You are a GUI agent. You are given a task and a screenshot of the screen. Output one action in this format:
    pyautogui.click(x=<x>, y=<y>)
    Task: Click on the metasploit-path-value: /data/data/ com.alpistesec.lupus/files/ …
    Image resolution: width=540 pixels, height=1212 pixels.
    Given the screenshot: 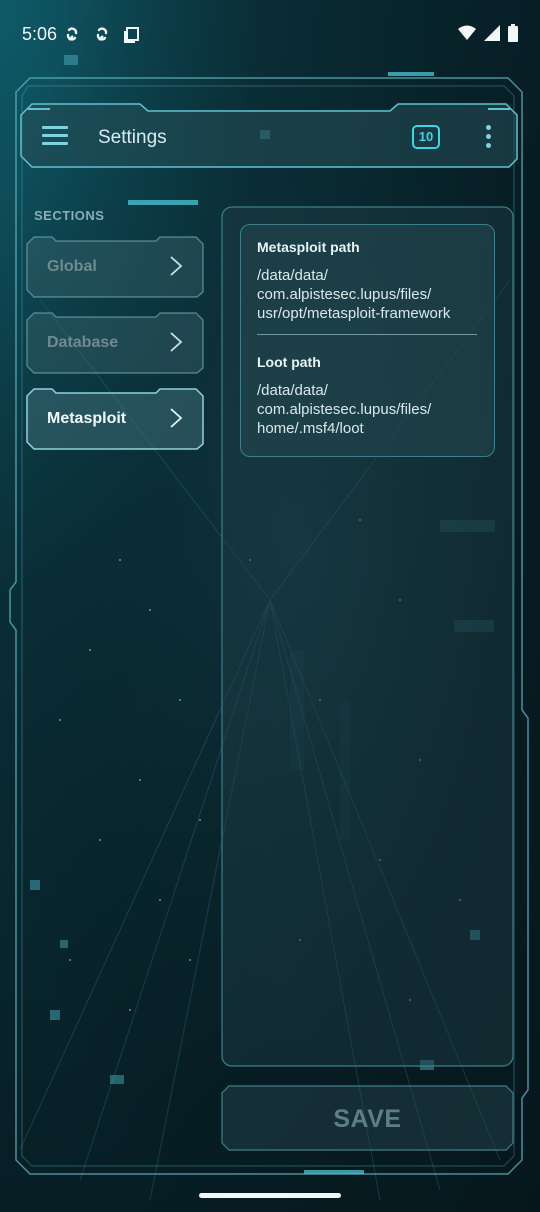 What is the action you would take?
    pyautogui.click(x=369, y=294)
    